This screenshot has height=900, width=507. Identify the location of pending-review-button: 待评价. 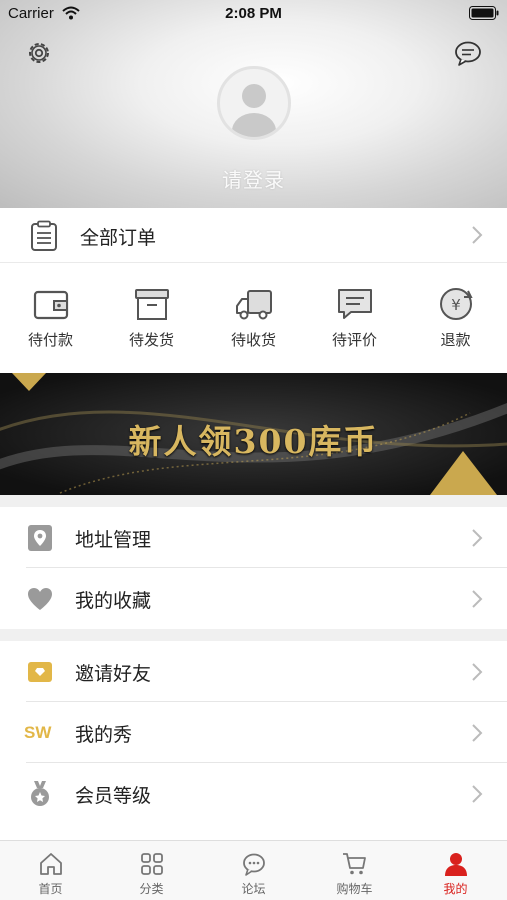
(354, 320).